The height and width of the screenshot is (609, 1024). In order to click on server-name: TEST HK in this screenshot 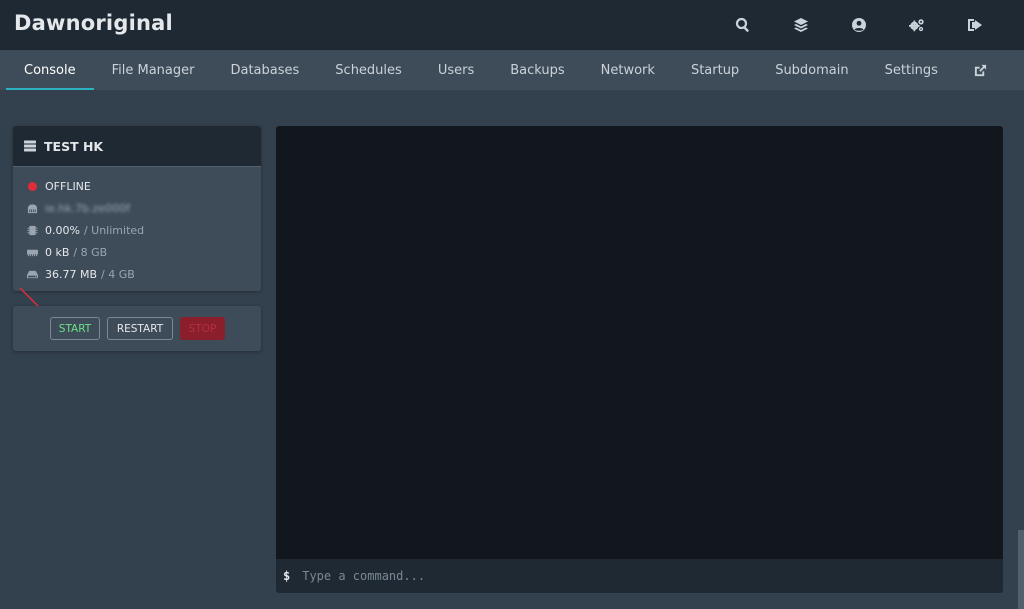, I will do `click(74, 146)`.